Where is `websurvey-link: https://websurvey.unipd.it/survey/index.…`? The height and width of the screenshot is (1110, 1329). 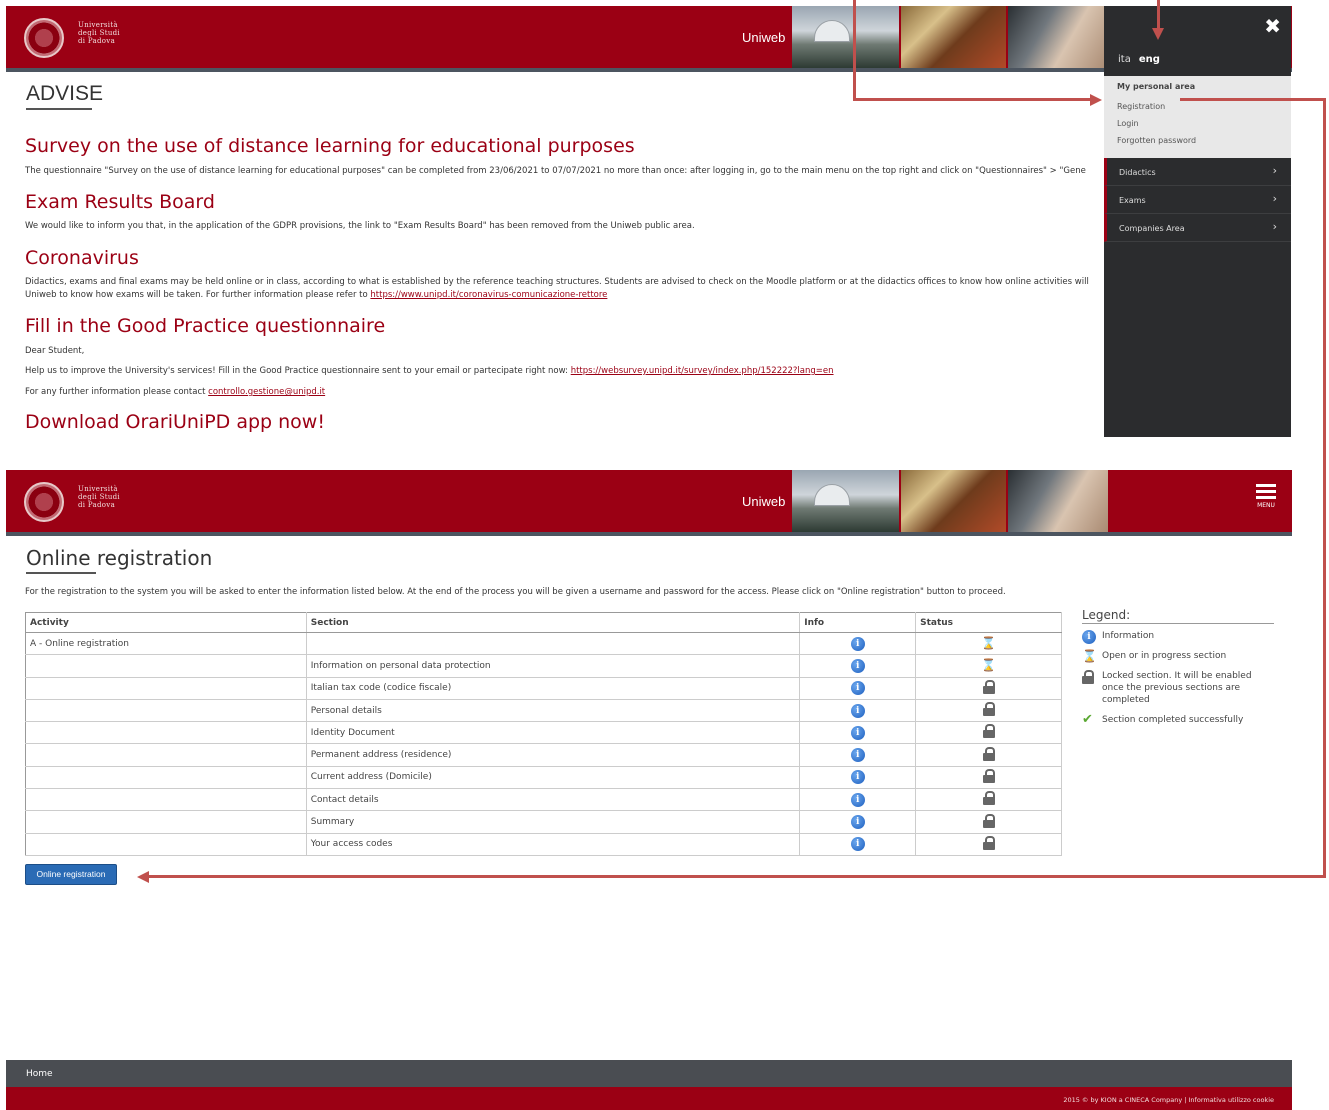 websurvey-link: https://websurvey.unipd.it/survey/index.… is located at coordinates (702, 371).